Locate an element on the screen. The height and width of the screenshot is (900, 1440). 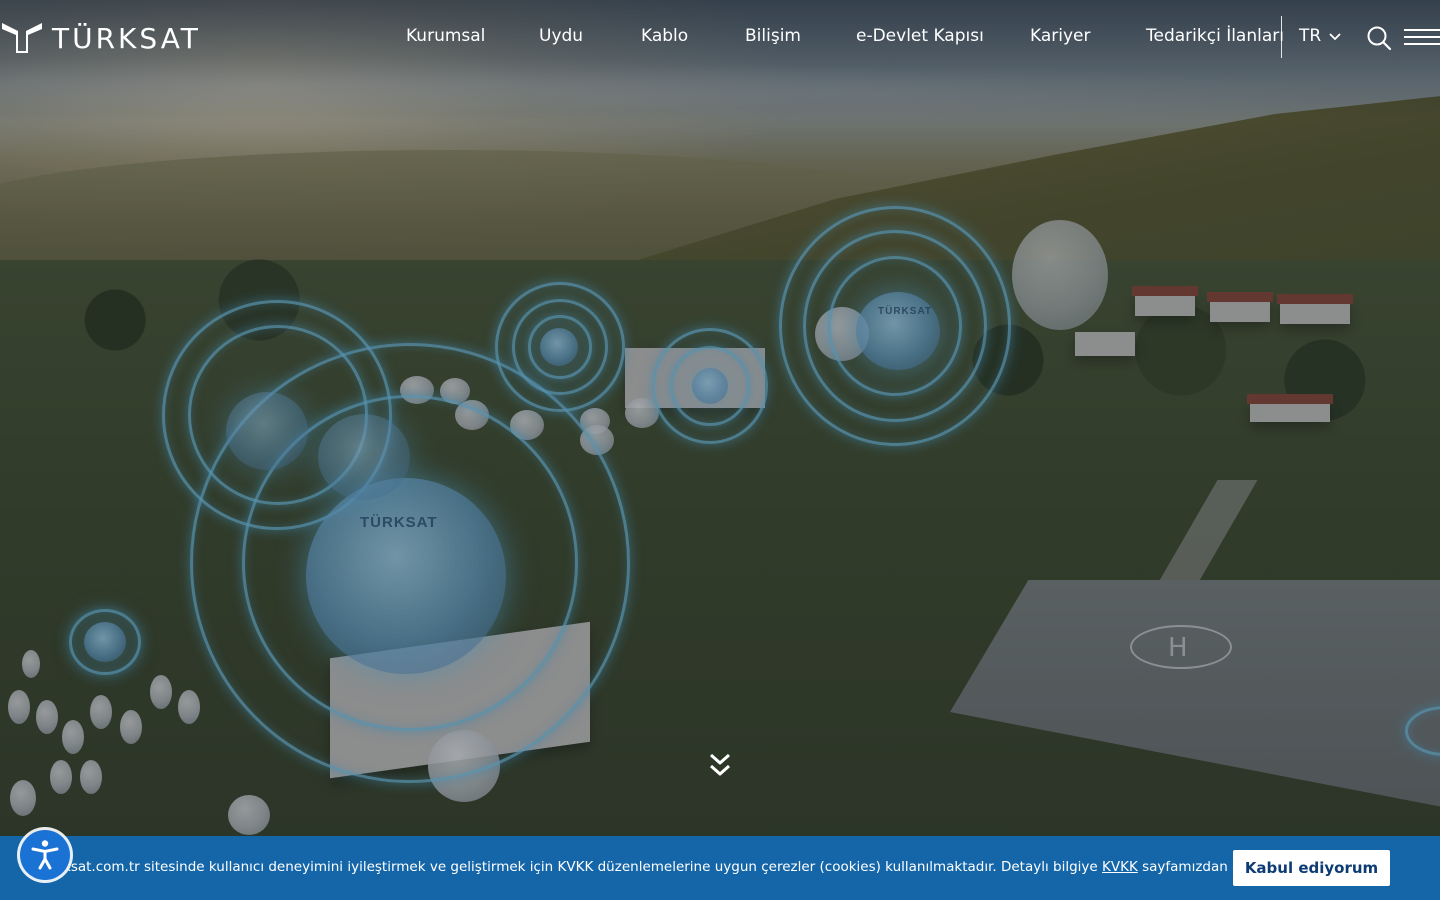
search-icon is located at coordinates (1379, 38).